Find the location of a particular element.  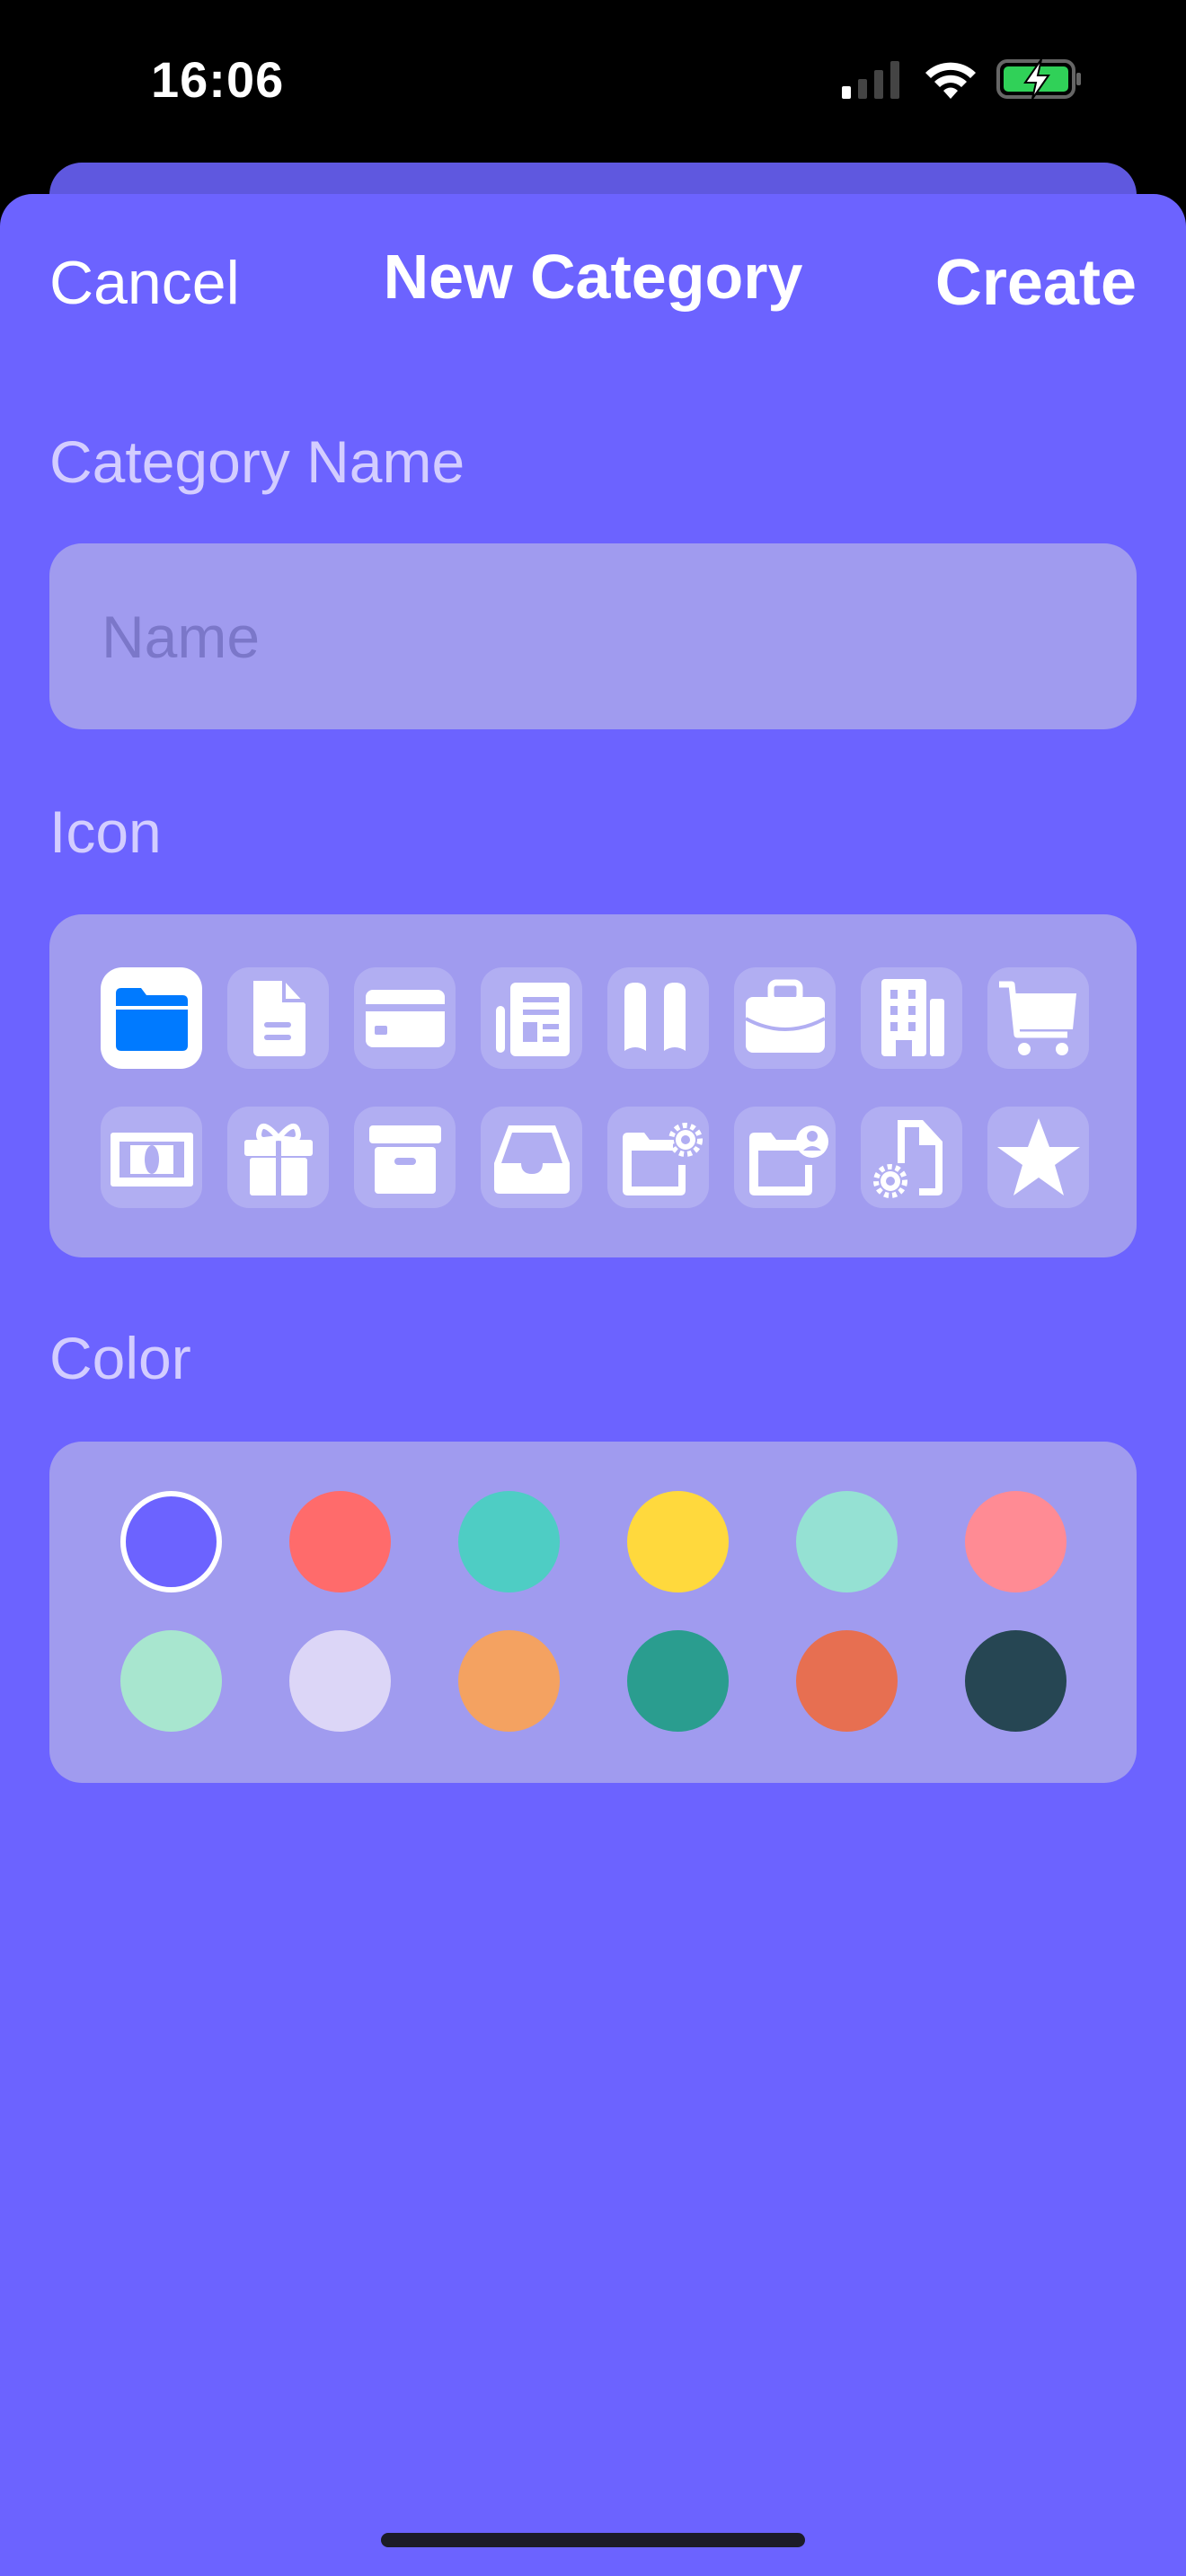

icon-option-cart is located at coordinates (1038, 1018).